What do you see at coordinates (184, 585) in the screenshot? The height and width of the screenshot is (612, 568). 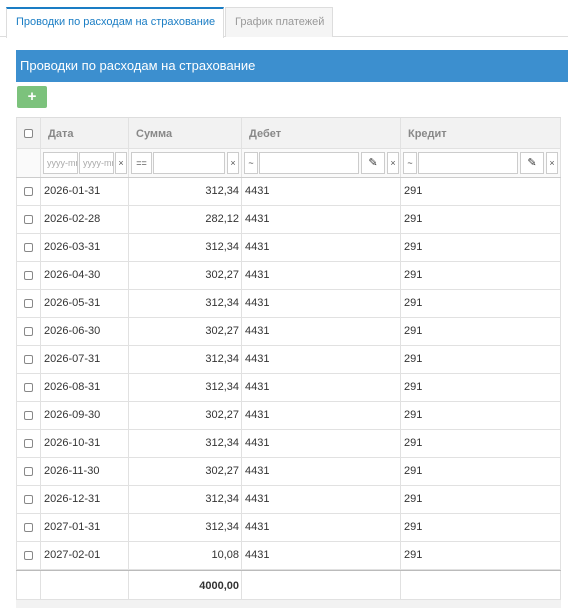 I see `total-amount: 4000,00` at bounding box center [184, 585].